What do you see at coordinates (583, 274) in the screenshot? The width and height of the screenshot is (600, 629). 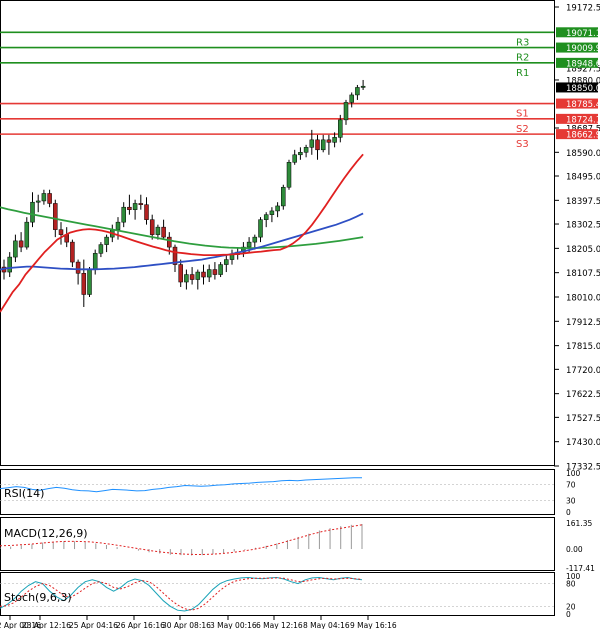 I see `y-tick-label: 18107.5` at bounding box center [583, 274].